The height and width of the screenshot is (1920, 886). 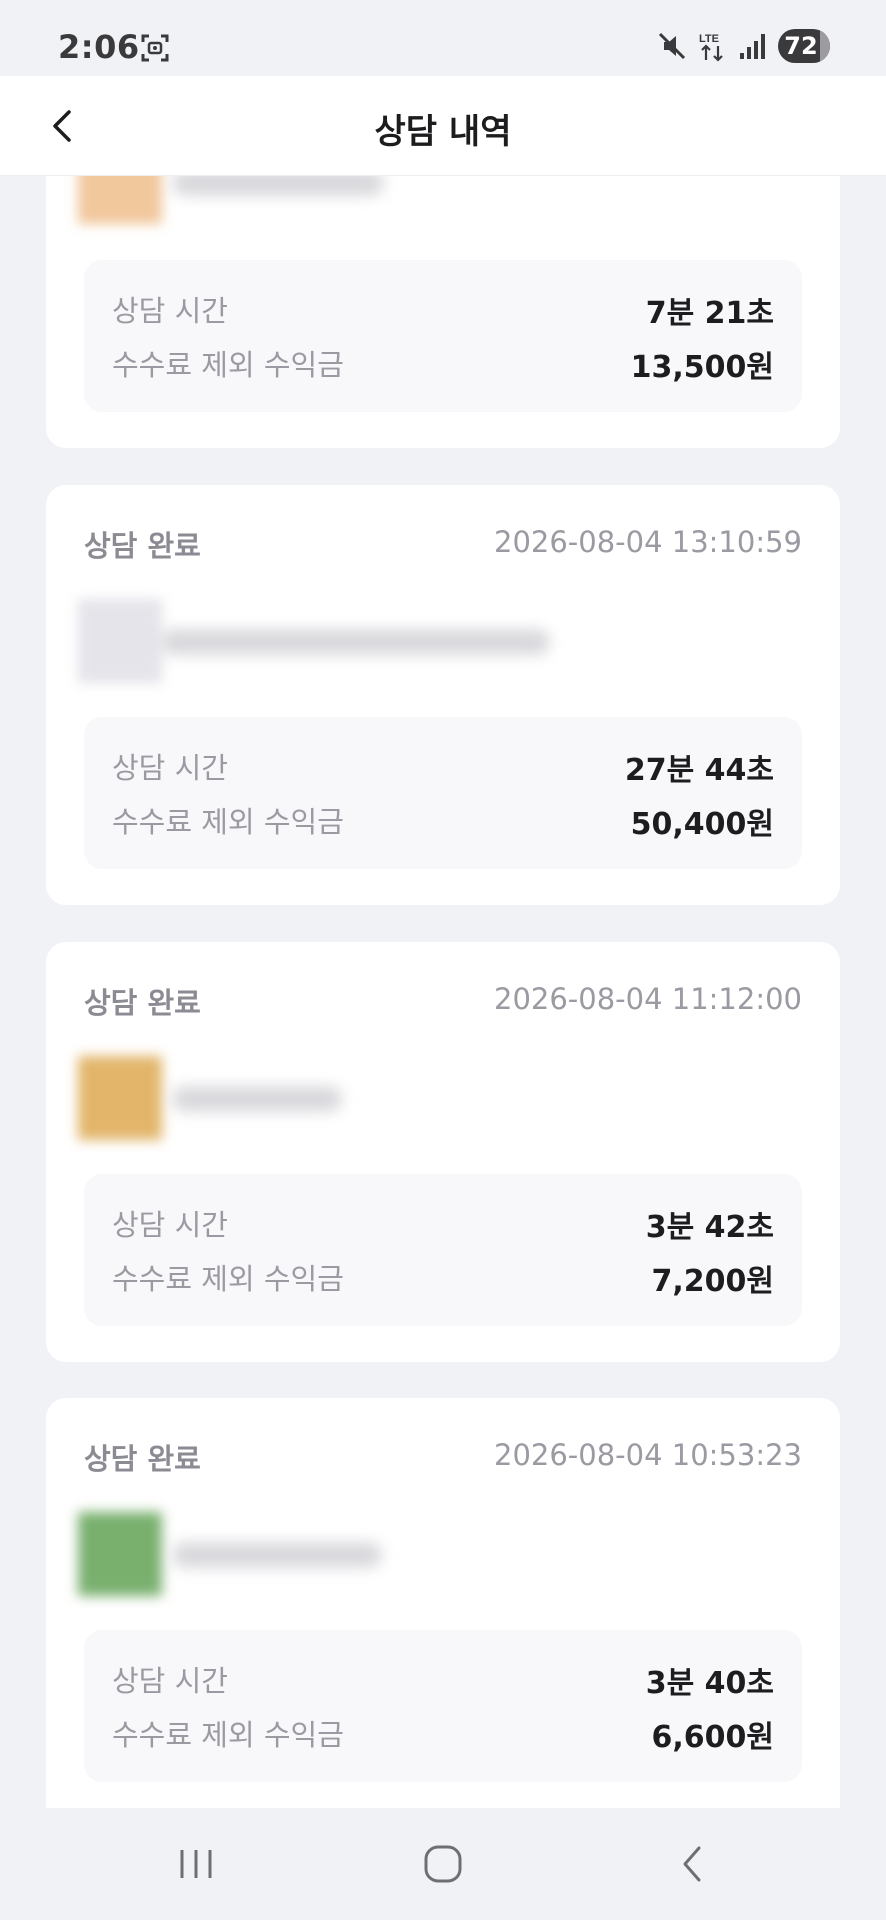 What do you see at coordinates (443, 336) in the screenshot?
I see `consultation-summary: 상담 시간 7분 21초 수수료 제외 수익금 13,500원` at bounding box center [443, 336].